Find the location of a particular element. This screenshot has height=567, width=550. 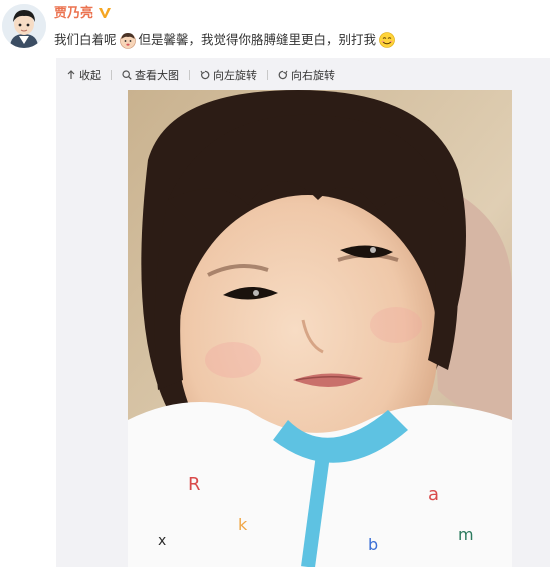

rotate-right-button: 向右旋转 is located at coordinates (306, 75).